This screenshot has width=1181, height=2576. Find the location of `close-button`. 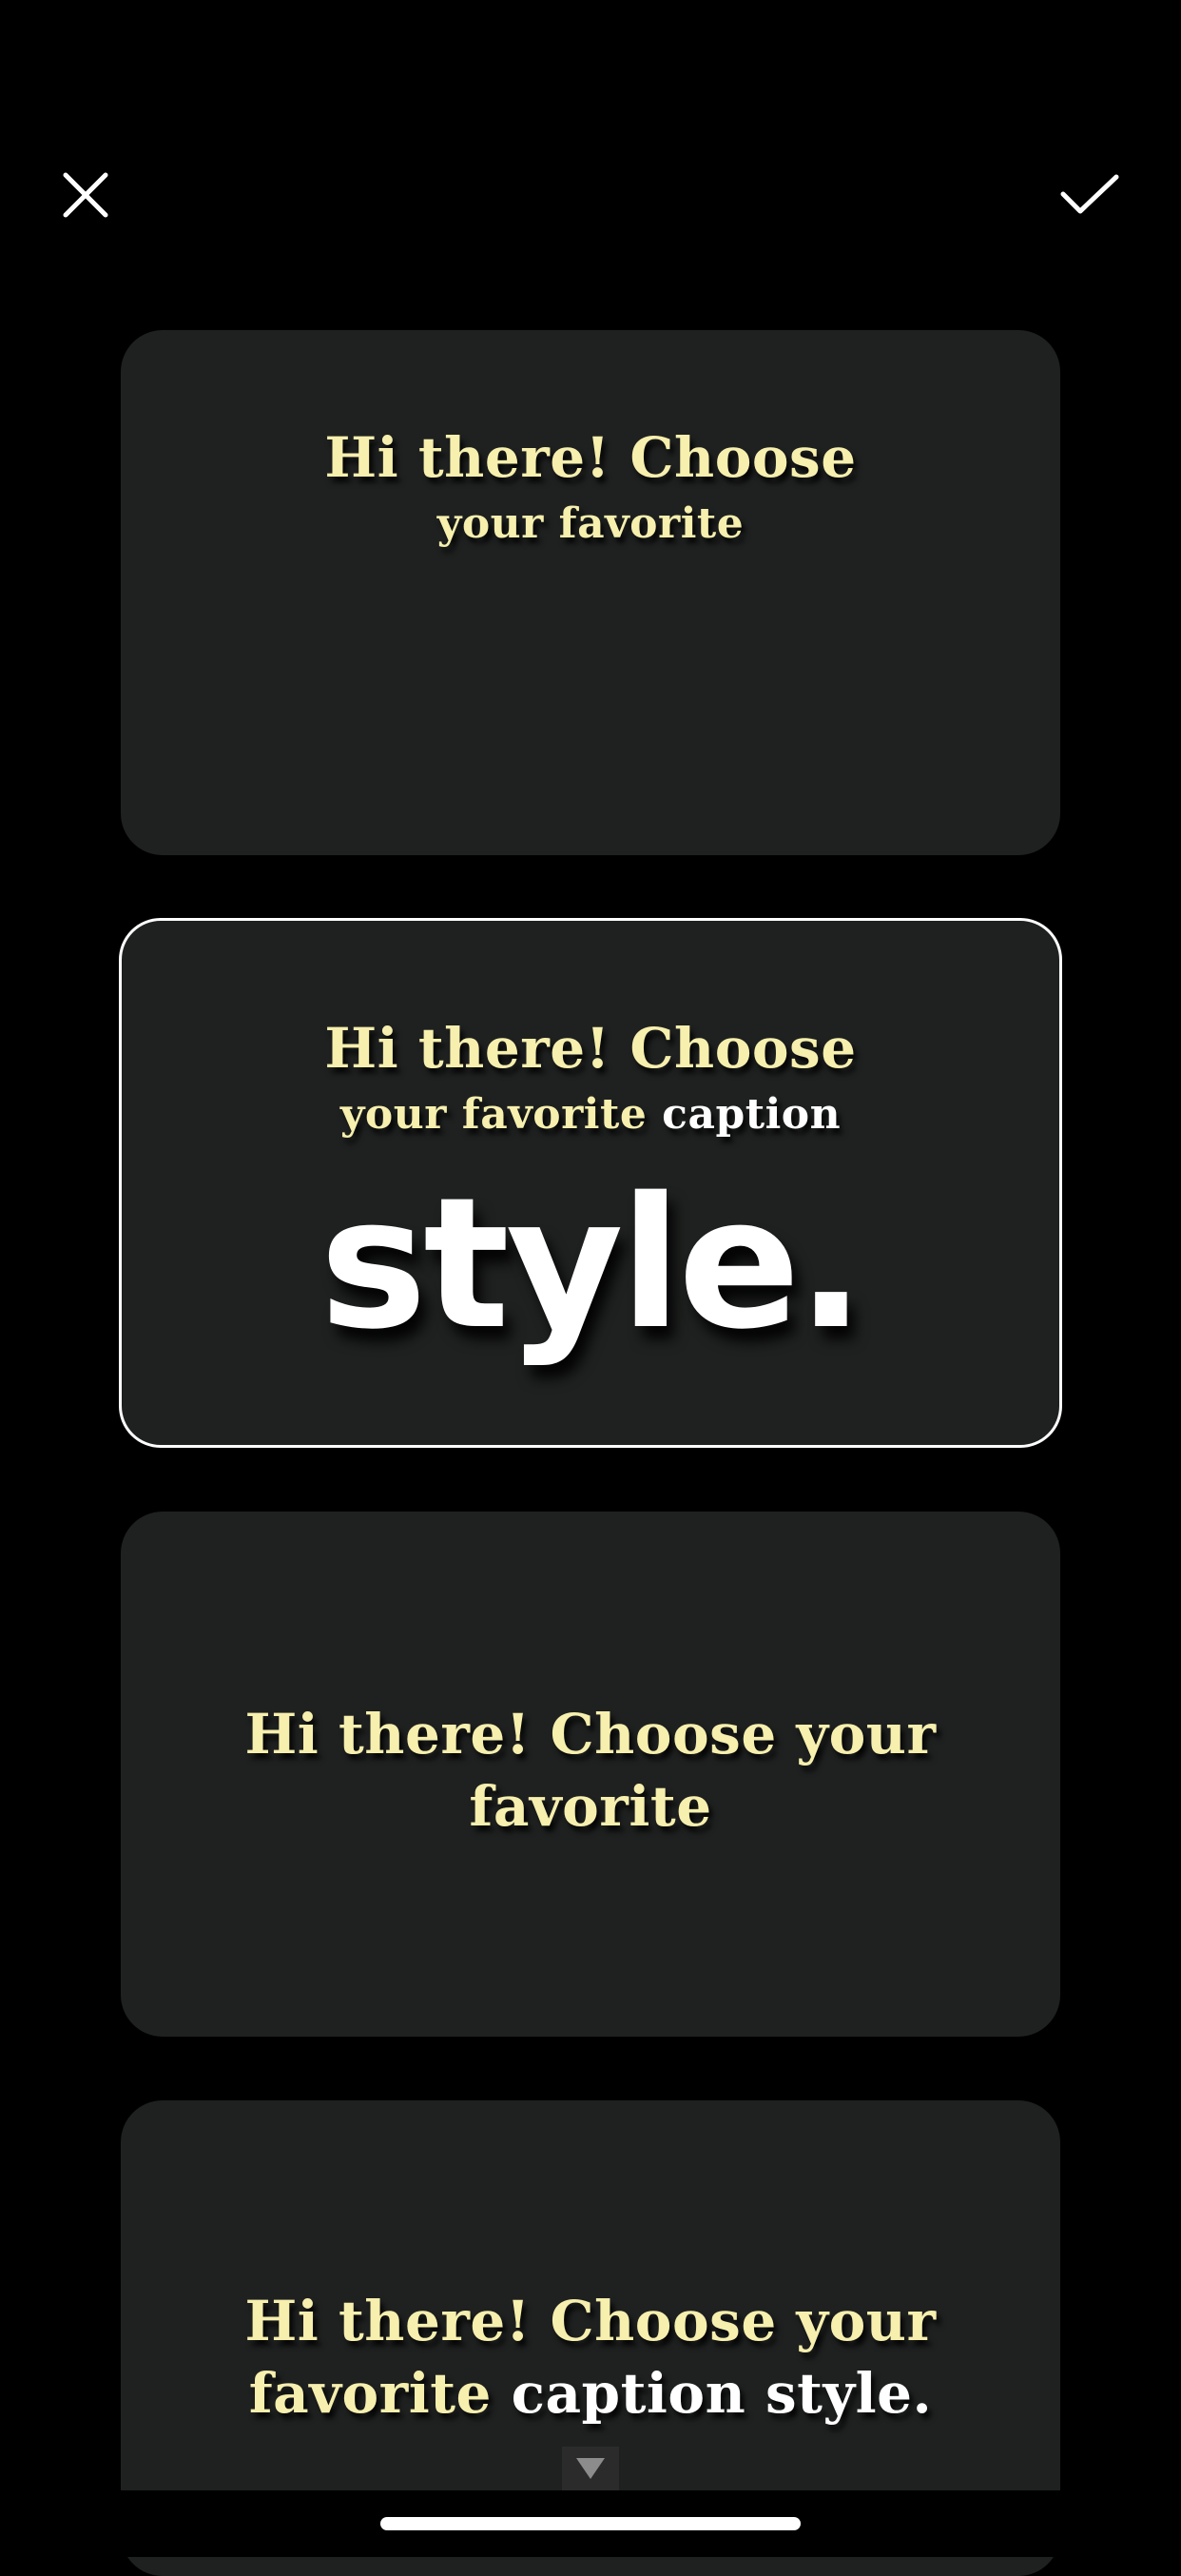

close-button is located at coordinates (85, 195).